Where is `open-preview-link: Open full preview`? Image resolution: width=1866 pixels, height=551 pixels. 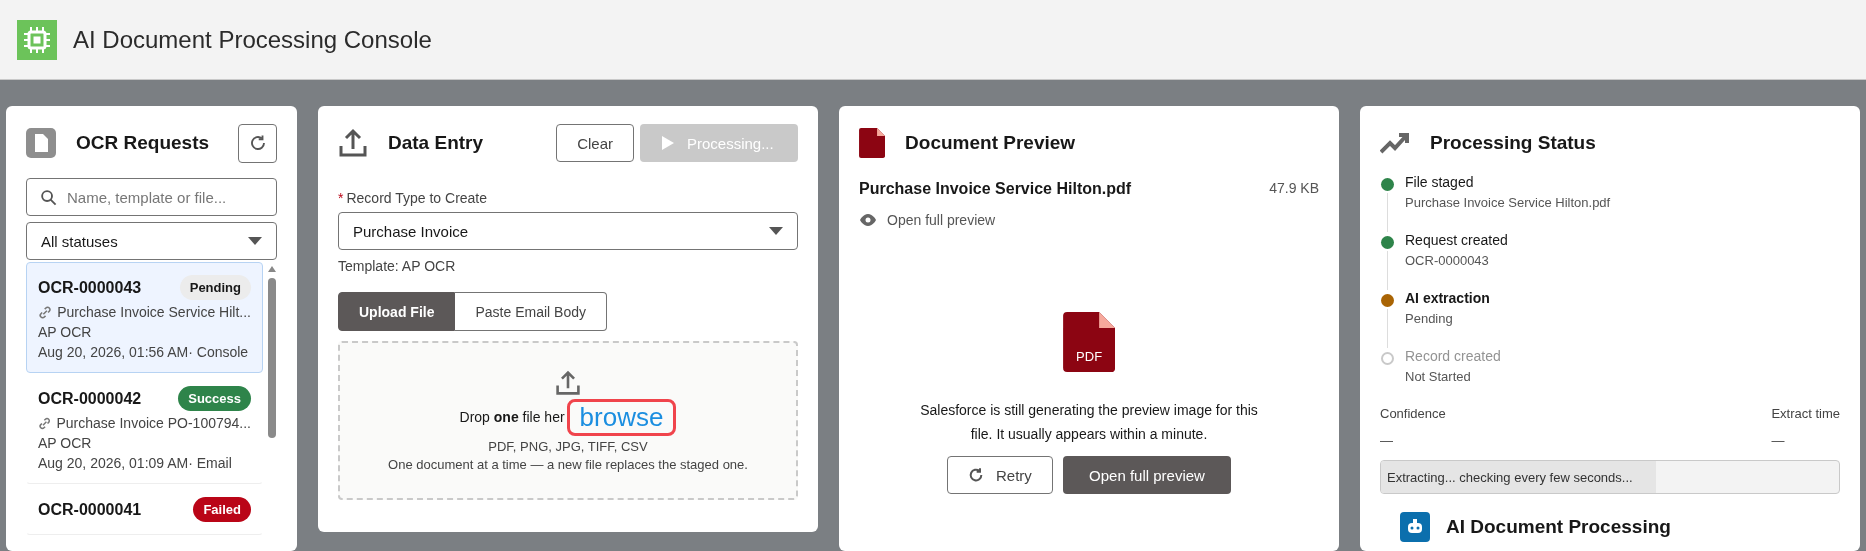 open-preview-link: Open full preview is located at coordinates (927, 220).